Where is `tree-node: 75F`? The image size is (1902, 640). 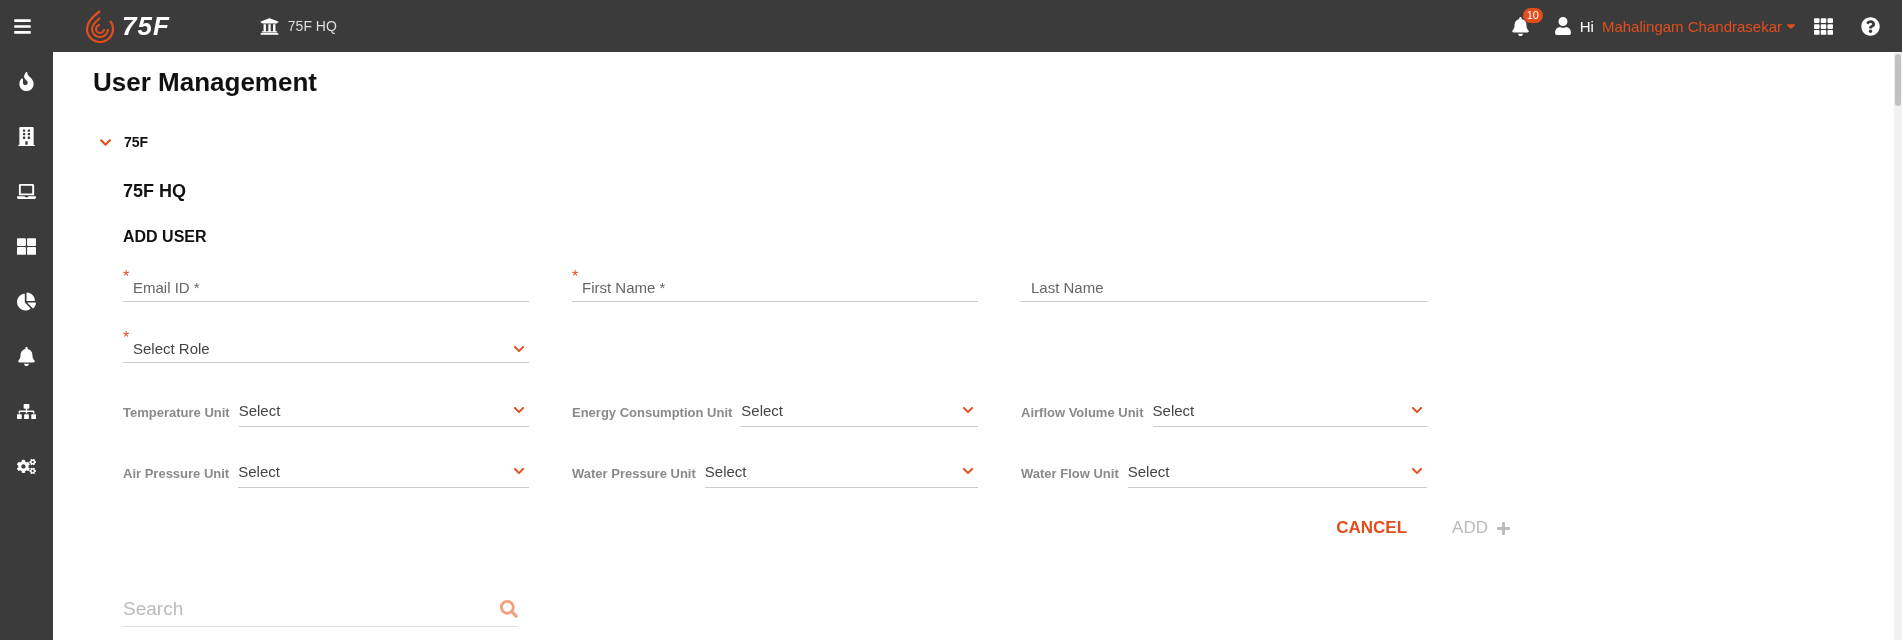 tree-node: 75F is located at coordinates (124, 142).